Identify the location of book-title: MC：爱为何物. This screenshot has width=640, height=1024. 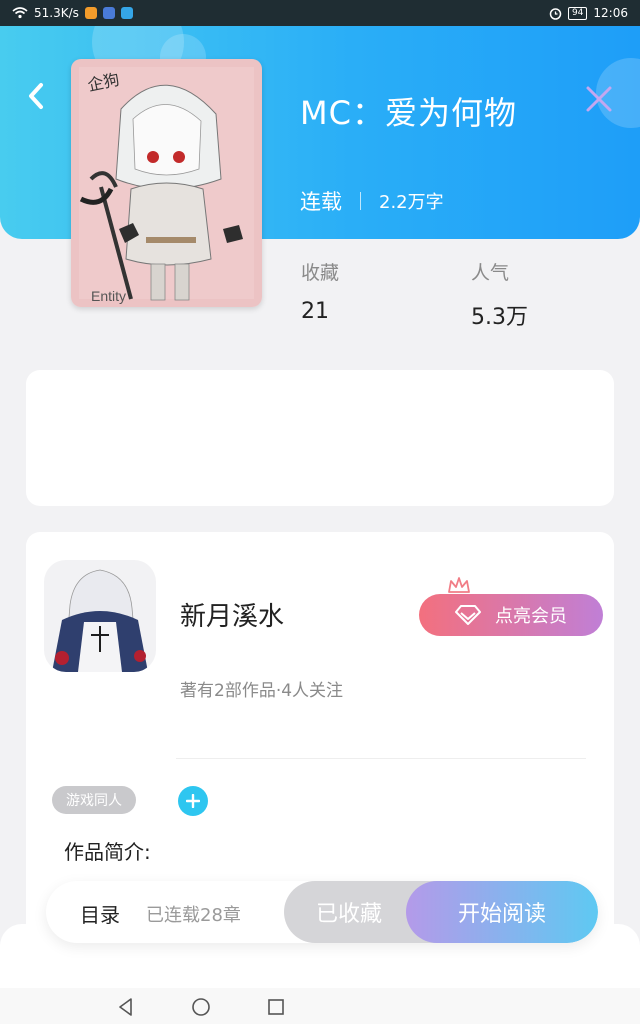
(408, 113).